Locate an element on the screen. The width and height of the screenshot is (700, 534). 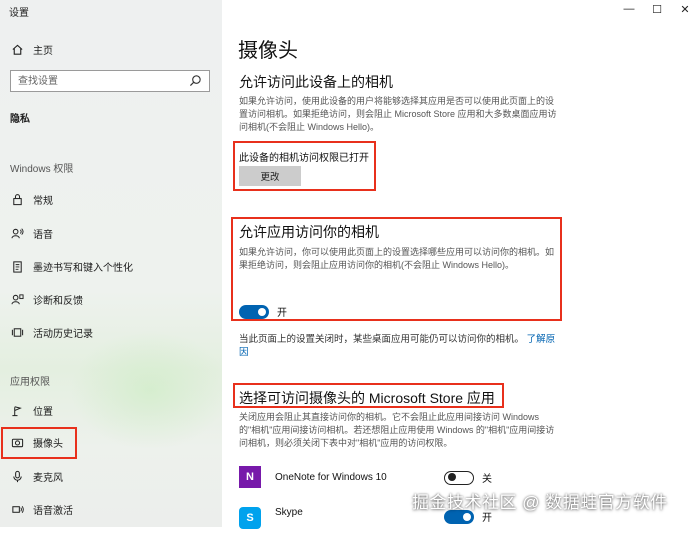
sidebar-item-label: 语音 is located at coordinates (43, 235).